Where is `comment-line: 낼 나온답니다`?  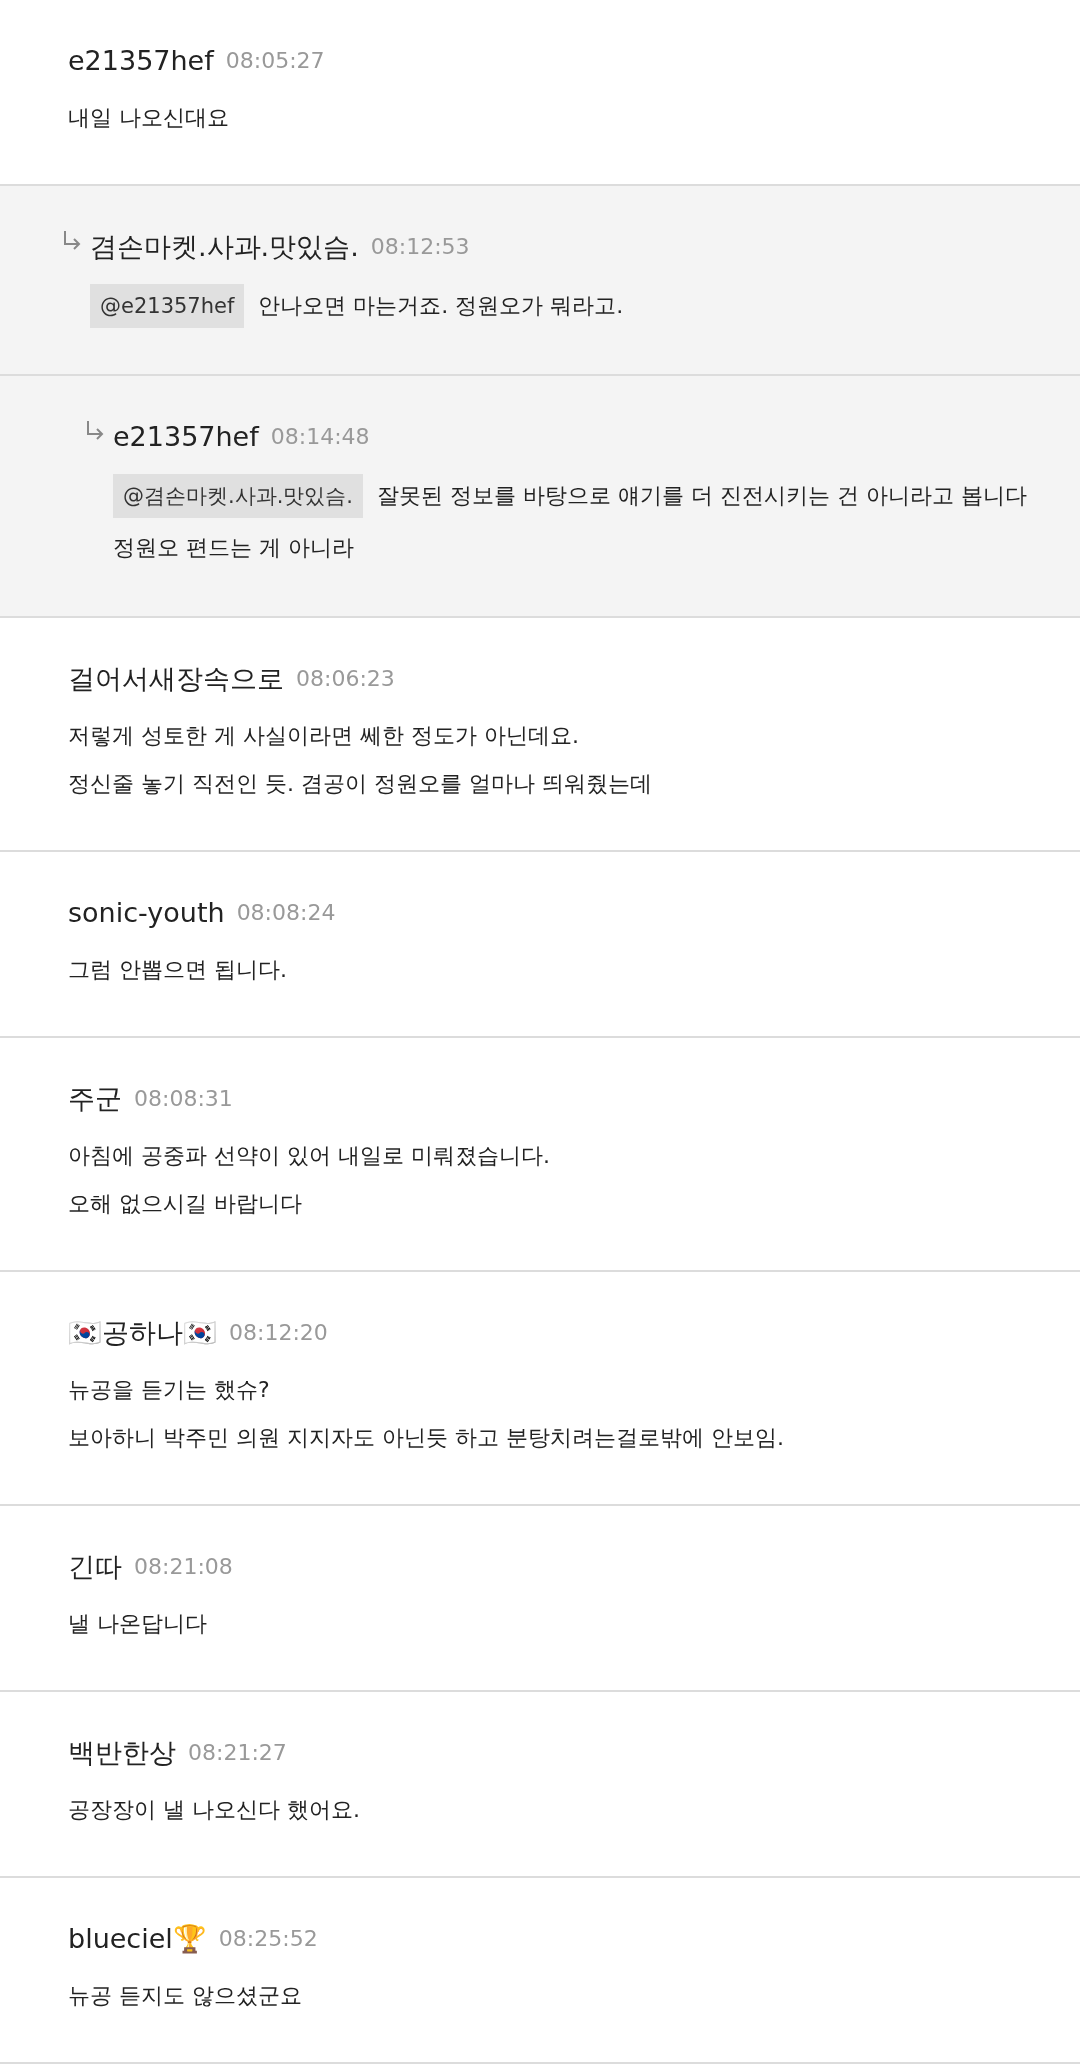 comment-line: 낼 나온답니다 is located at coordinates (137, 1624).